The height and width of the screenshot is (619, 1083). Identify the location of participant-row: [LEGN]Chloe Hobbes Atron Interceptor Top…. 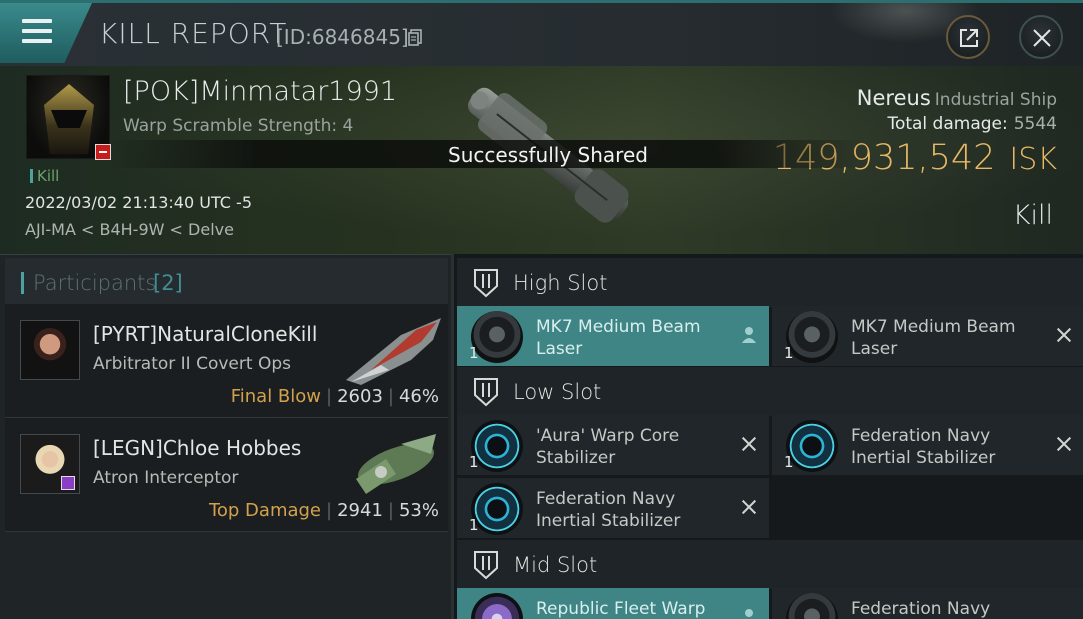
(226, 475).